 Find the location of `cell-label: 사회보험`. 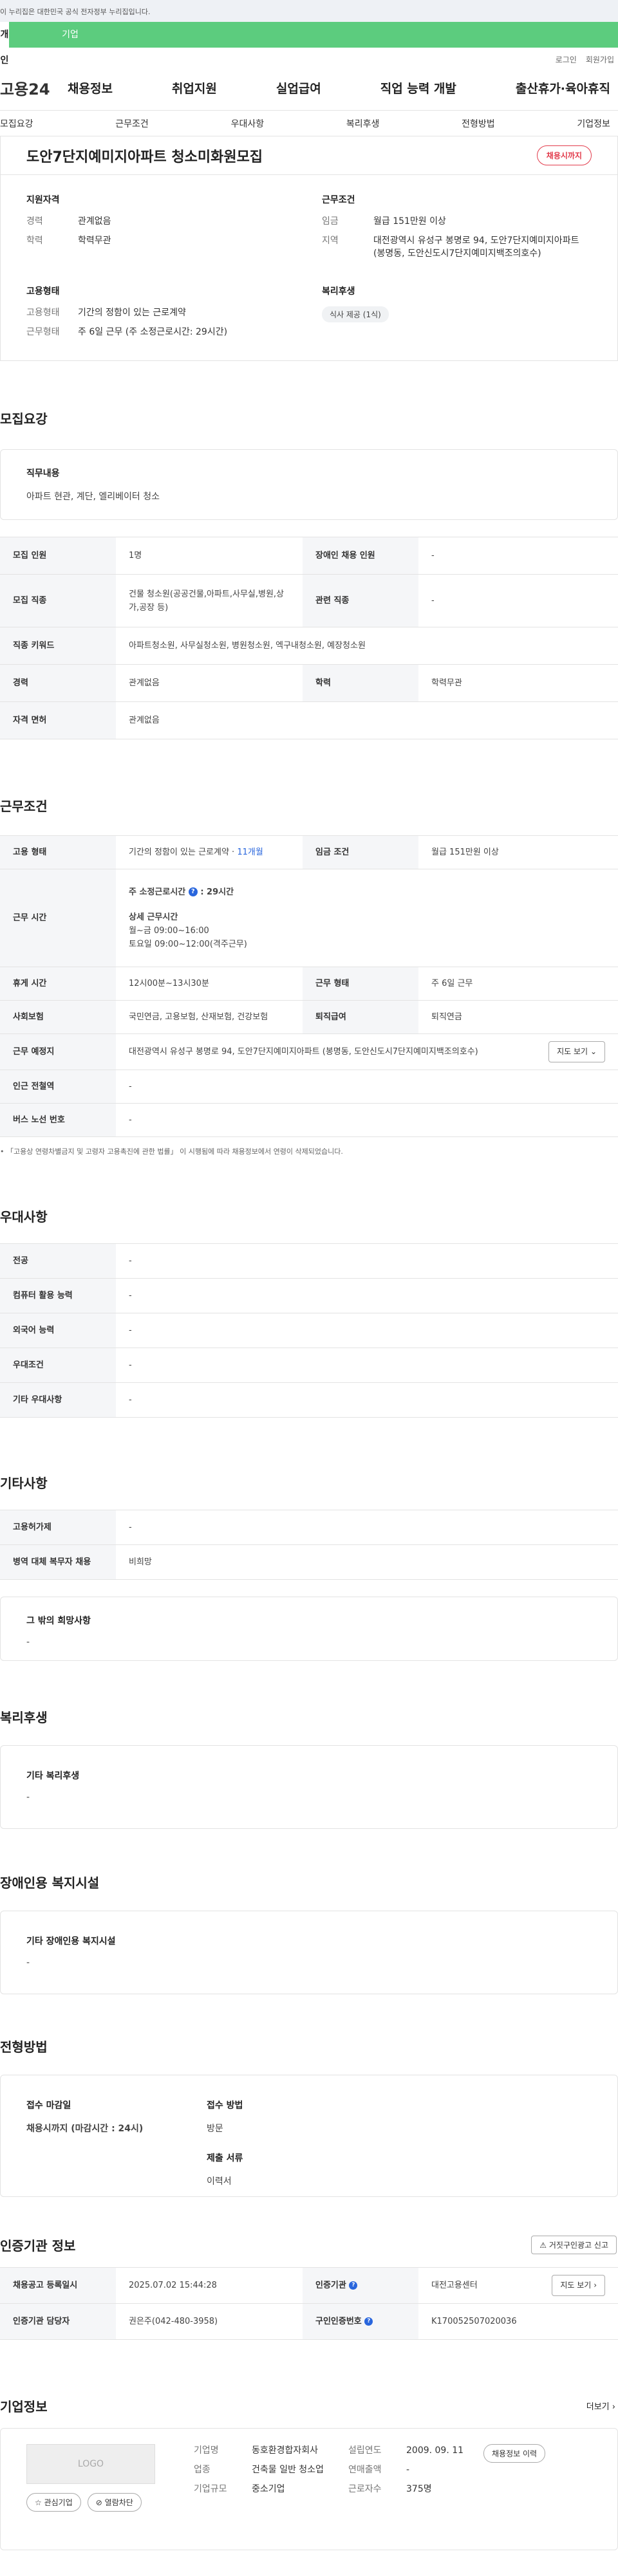

cell-label: 사회보험 is located at coordinates (58, 1017).